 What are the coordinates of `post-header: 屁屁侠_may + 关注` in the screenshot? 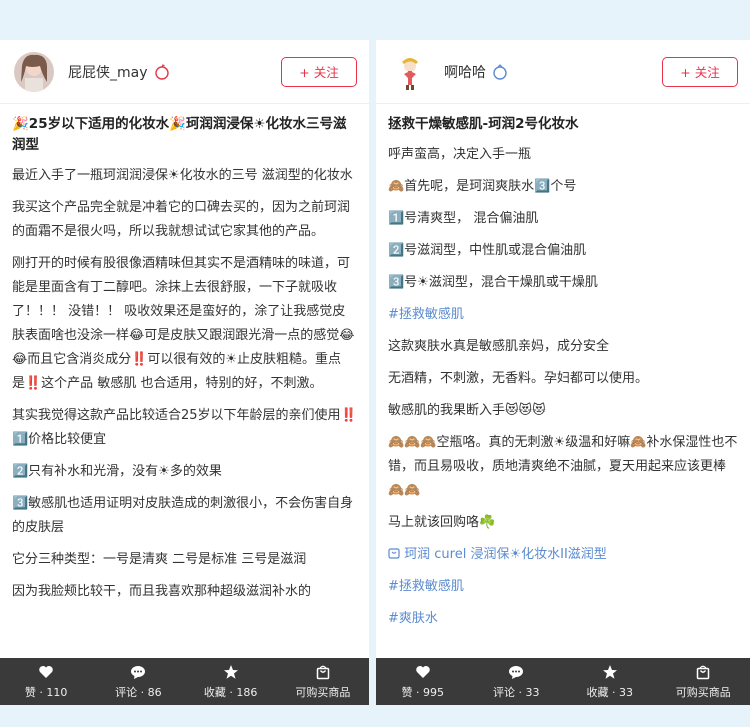 It's located at (184, 72).